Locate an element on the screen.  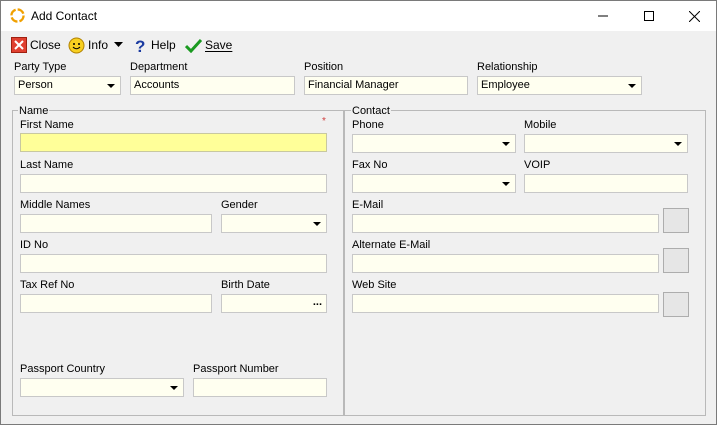
tax-ref-label: Tax Ref No is located at coordinates (47, 285).